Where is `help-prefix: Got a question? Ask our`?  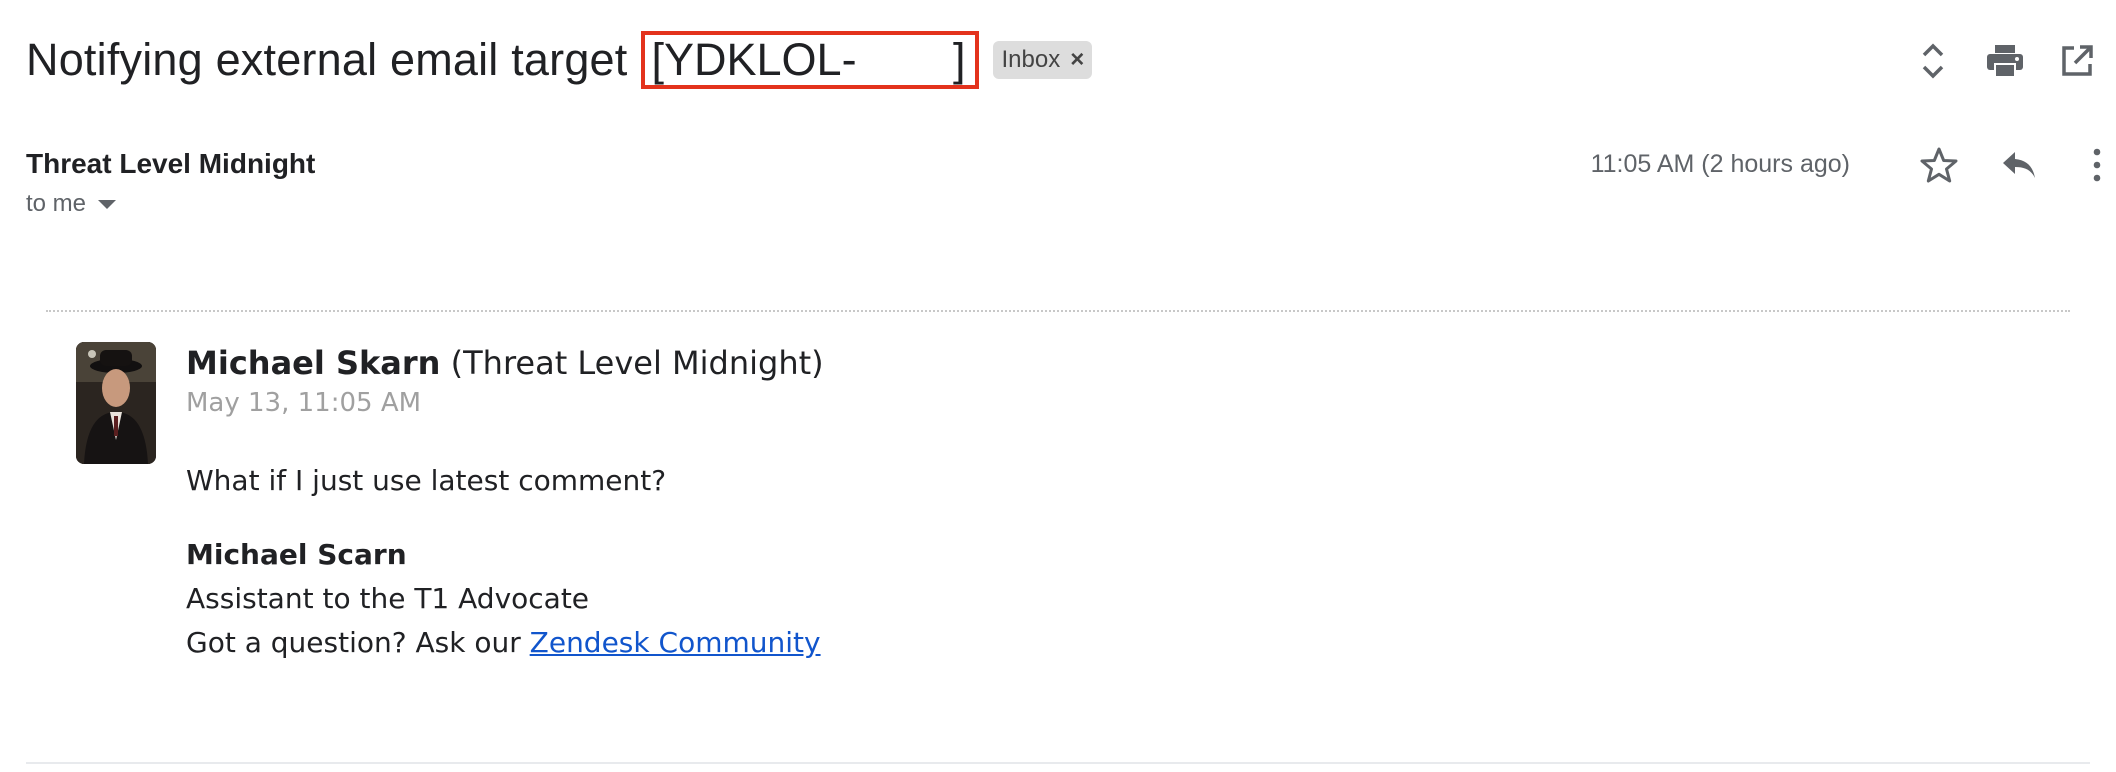
help-prefix: Got a question? Ask our is located at coordinates (358, 642).